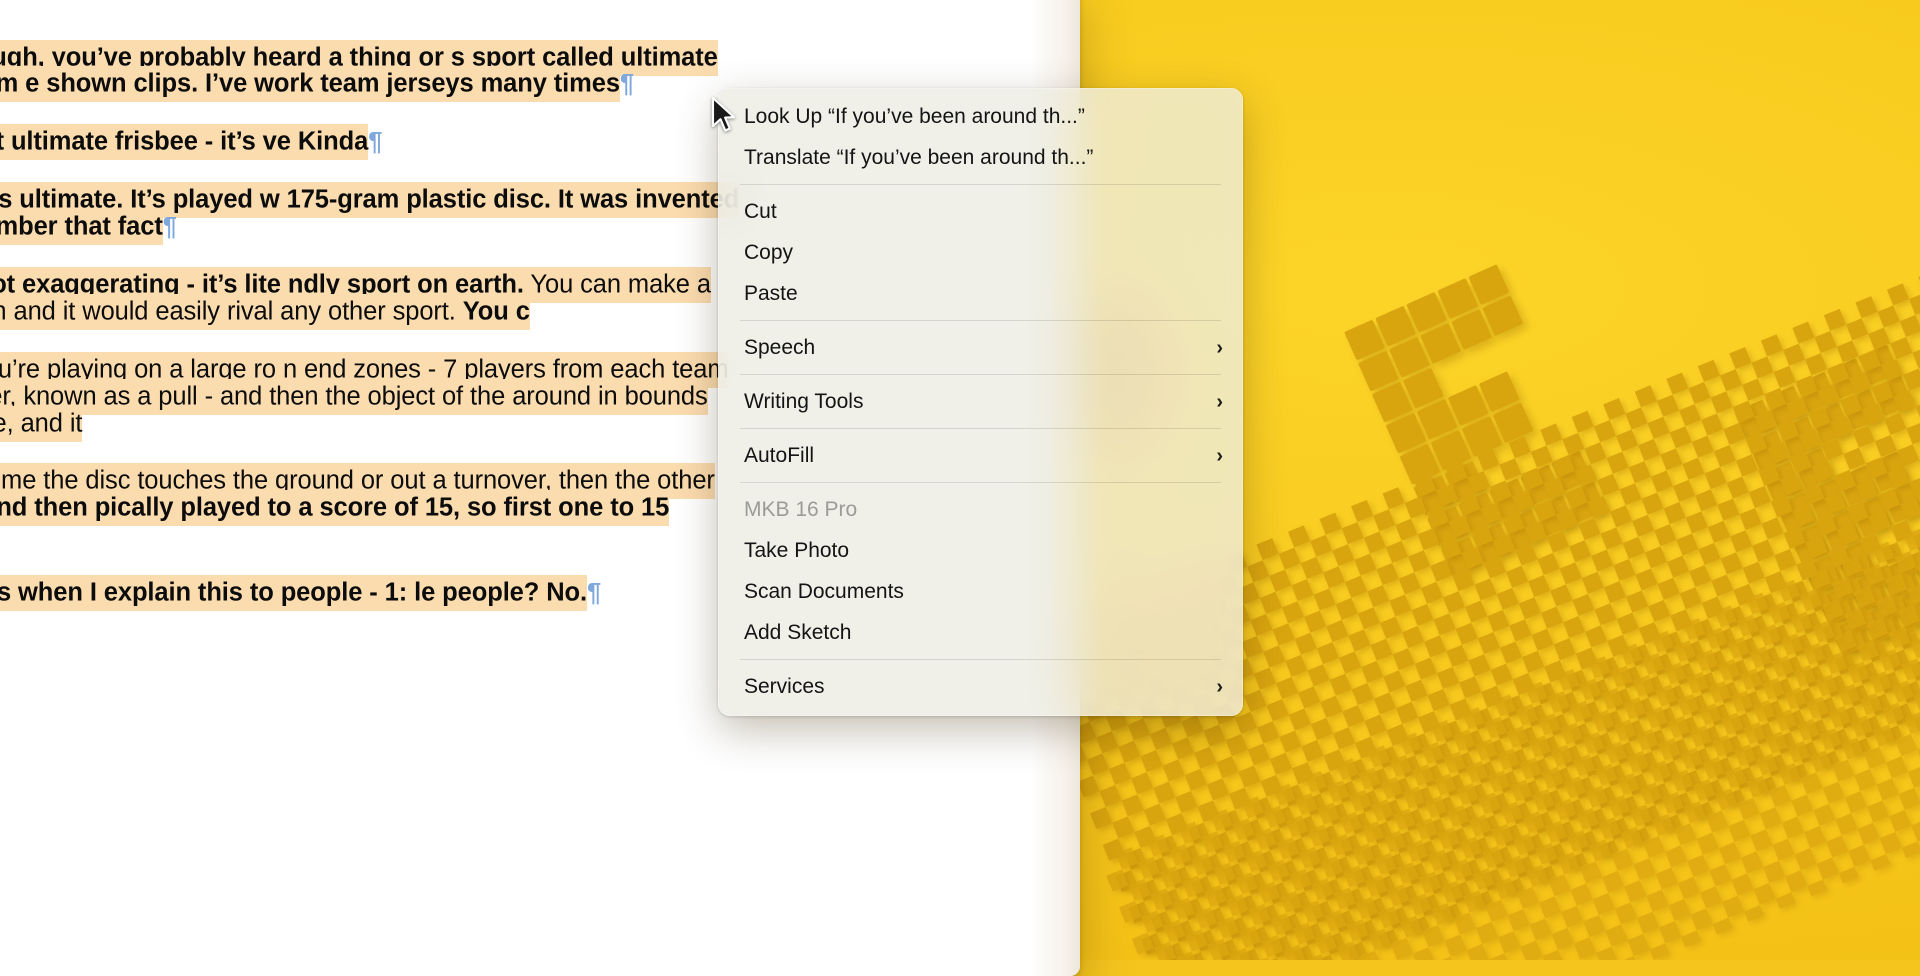 The image size is (1920, 976). I want to click on menu-item-scan-documents: Scan Documents, so click(980, 591).